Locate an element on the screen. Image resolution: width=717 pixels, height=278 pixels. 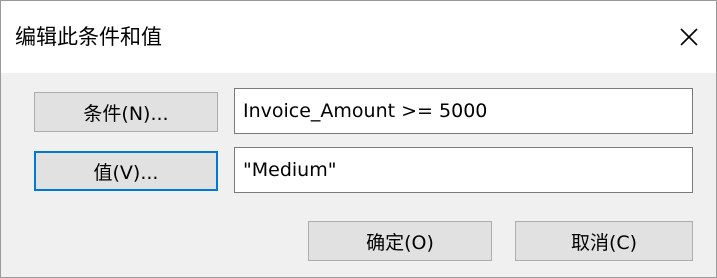
ok-button: 确定(O) is located at coordinates (400, 241).